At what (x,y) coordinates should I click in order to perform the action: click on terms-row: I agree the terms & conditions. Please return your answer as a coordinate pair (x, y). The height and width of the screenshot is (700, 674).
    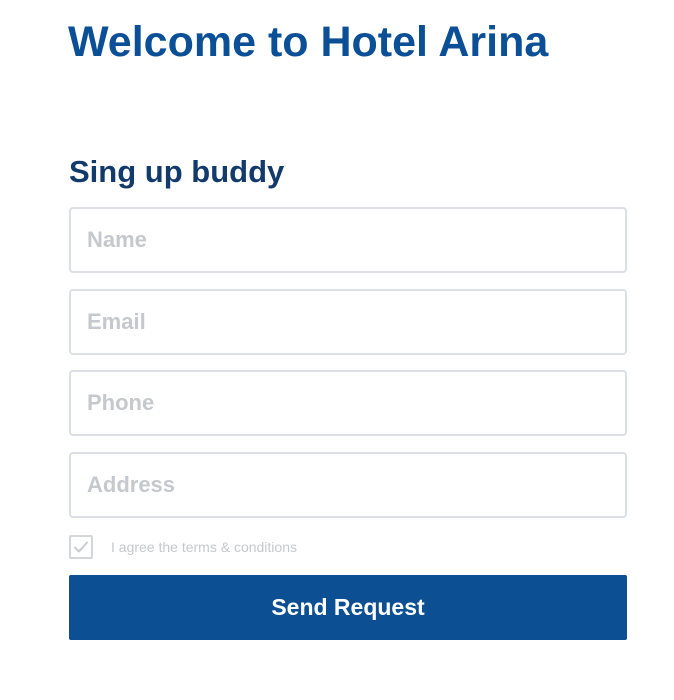
    Looking at the image, I should click on (183, 547).